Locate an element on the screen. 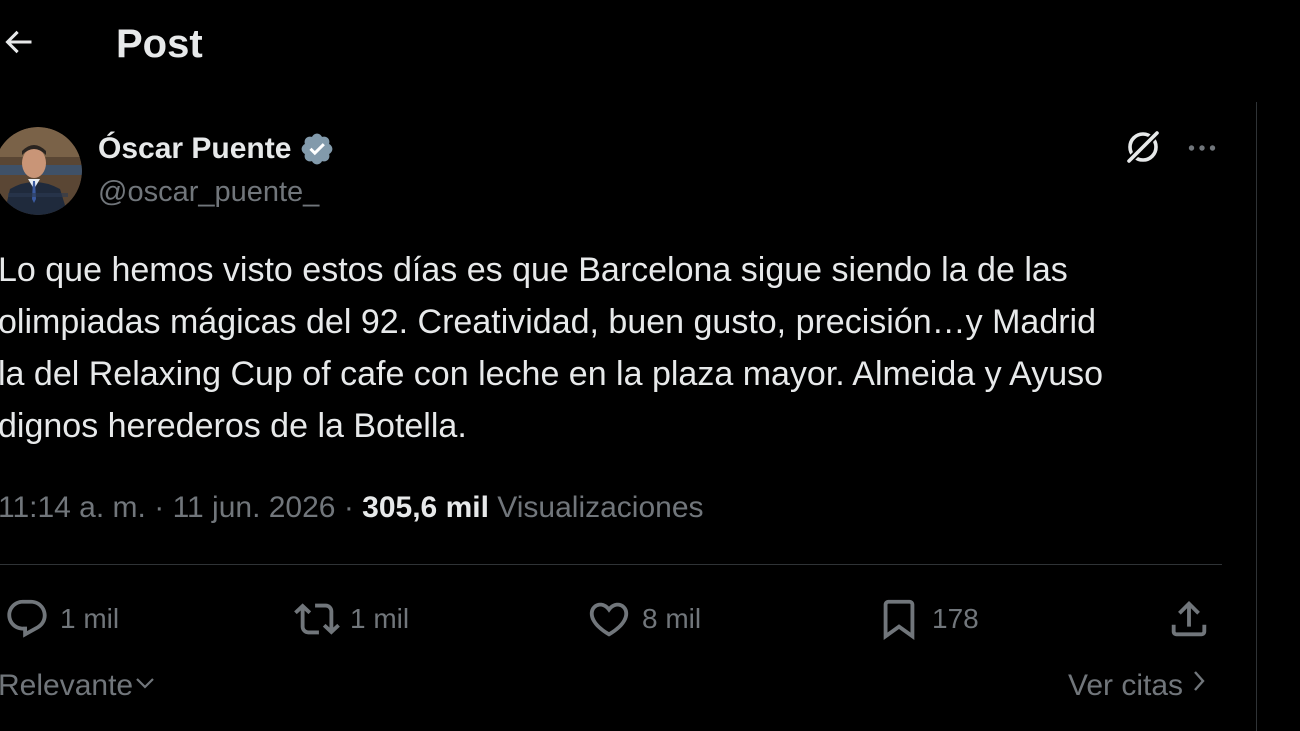 This screenshot has width=1300, height=731. divider is located at coordinates (611, 564).